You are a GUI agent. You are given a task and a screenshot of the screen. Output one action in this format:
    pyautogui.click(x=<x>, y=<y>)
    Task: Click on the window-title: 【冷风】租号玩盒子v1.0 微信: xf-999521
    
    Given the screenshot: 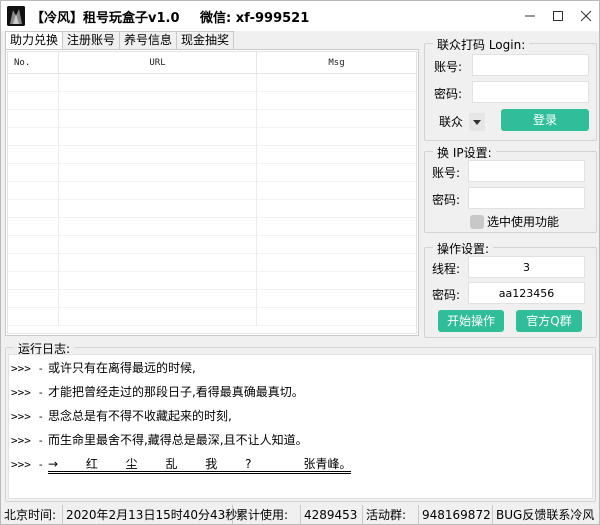 What is the action you would take?
    pyautogui.click(x=170, y=16)
    